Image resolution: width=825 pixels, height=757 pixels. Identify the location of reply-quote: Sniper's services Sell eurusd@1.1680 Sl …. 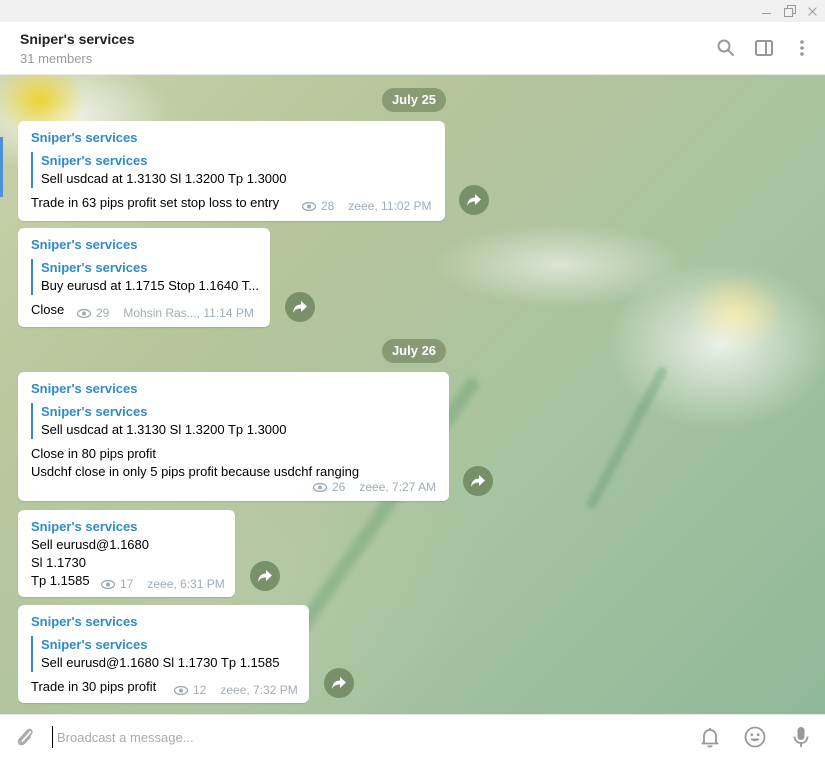
(155, 654).